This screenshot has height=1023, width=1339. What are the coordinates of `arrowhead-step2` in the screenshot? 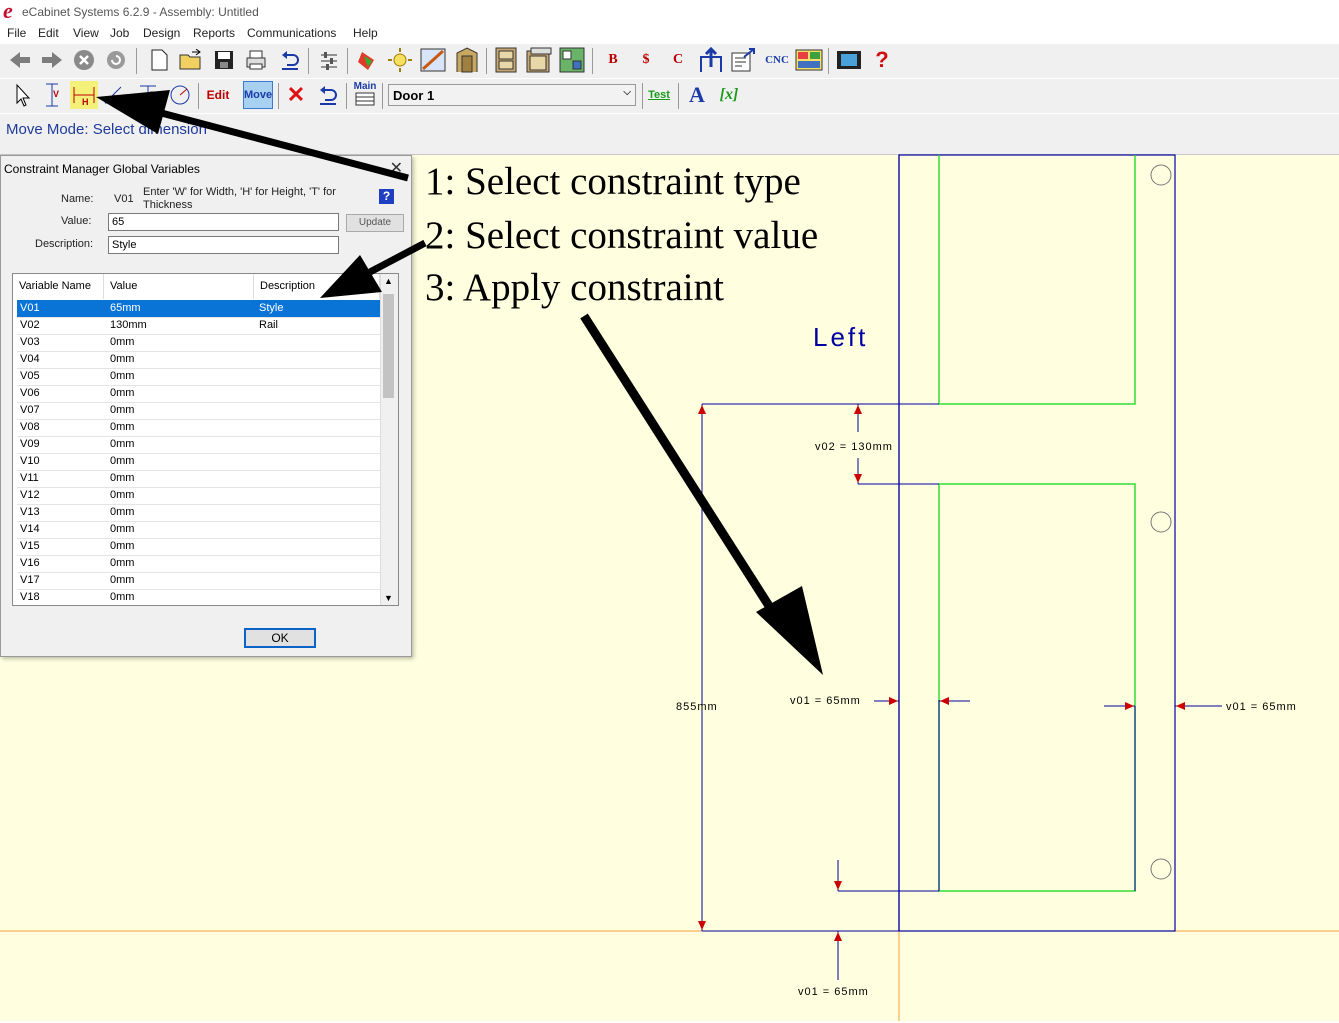 It's located at (351, 276).